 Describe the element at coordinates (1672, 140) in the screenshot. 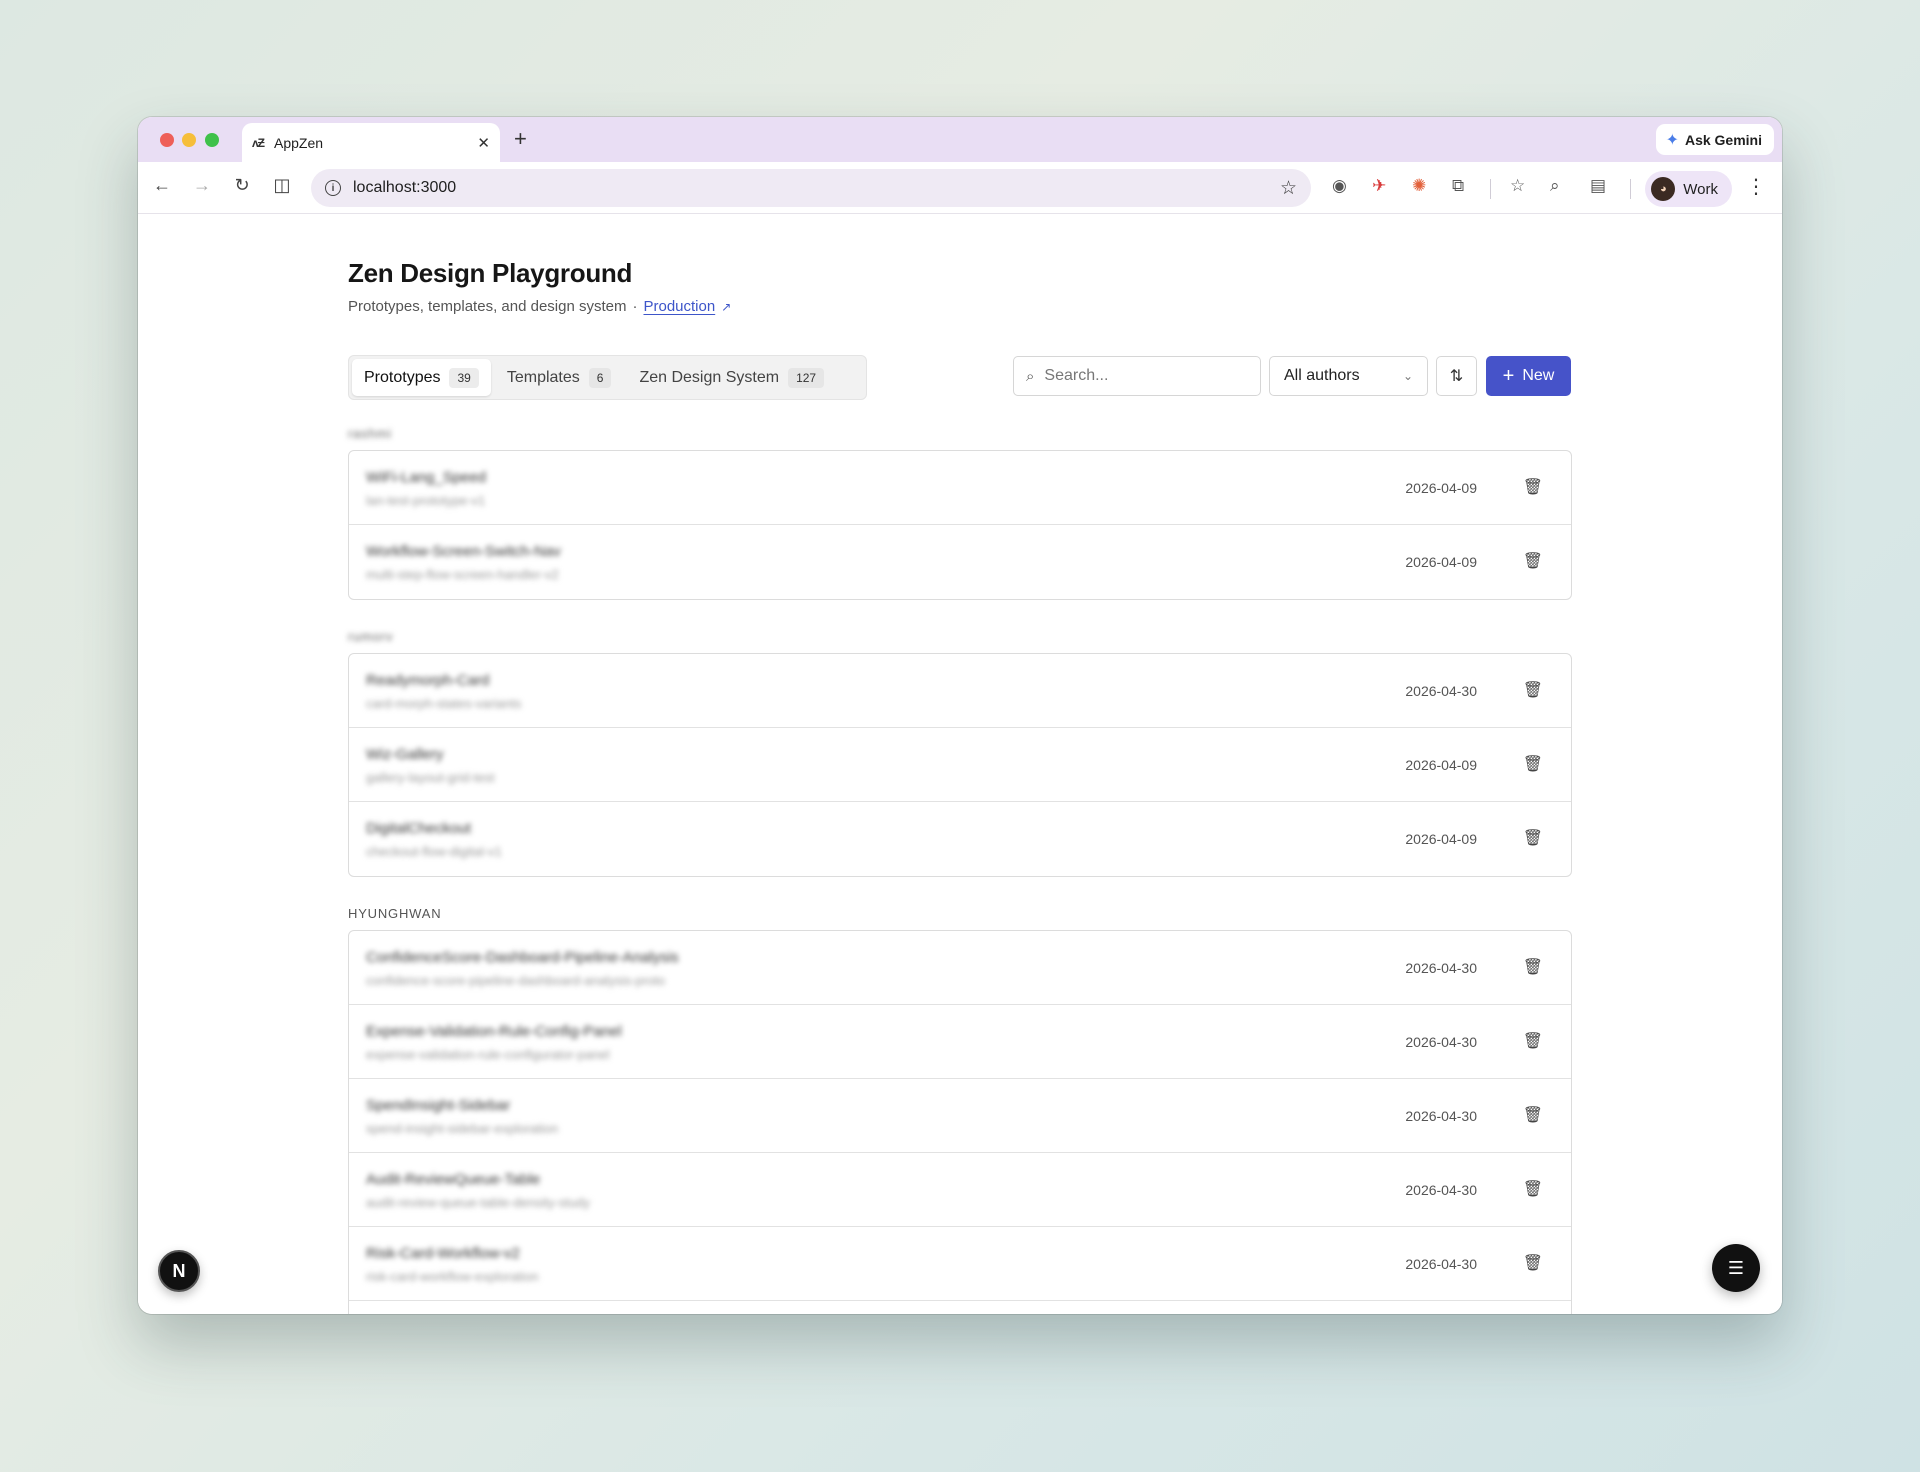

I see `gemini-sparkle-icon: ✦` at that location.